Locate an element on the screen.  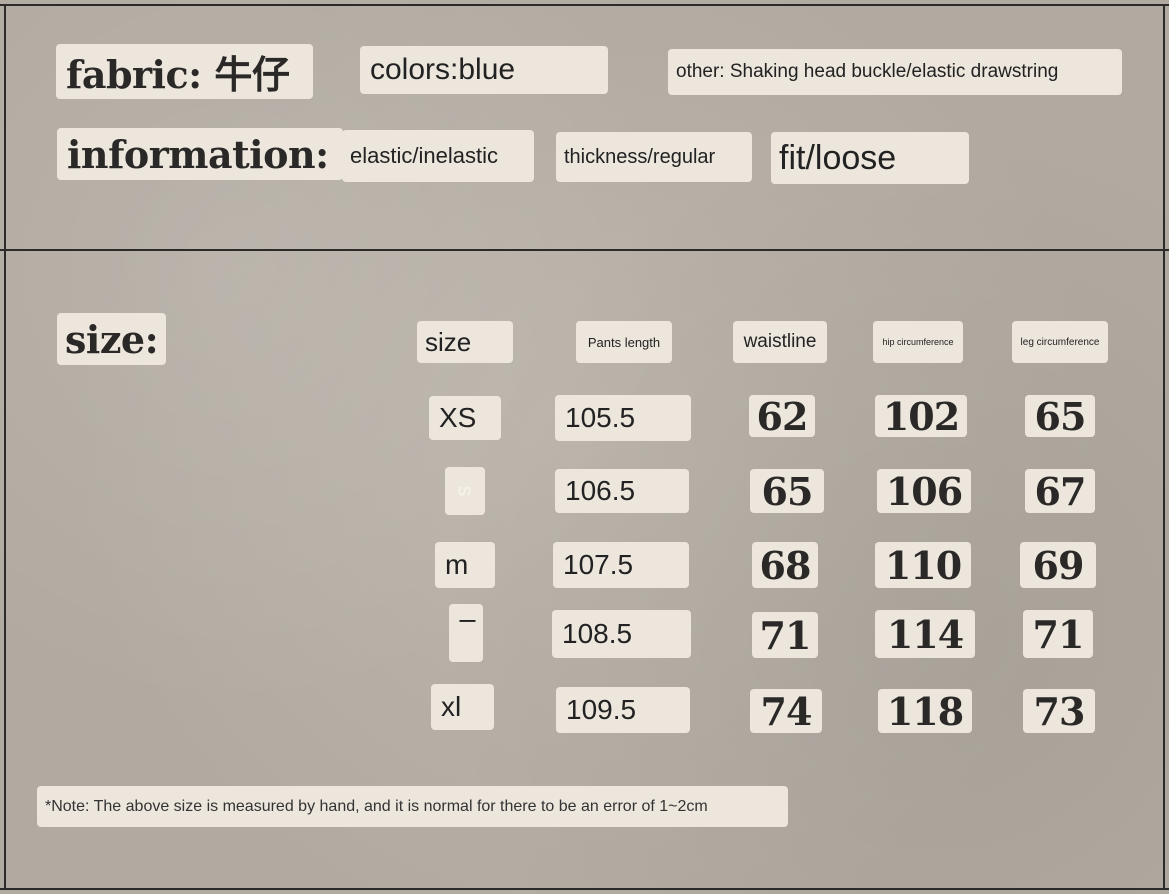
information-label: information: is located at coordinates (200, 154).